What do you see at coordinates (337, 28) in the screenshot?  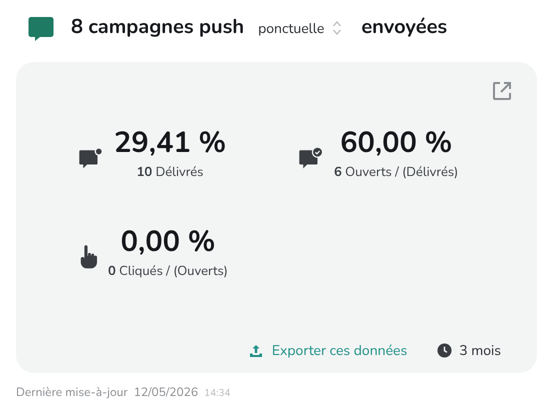 I see `sort-caret-icon` at bounding box center [337, 28].